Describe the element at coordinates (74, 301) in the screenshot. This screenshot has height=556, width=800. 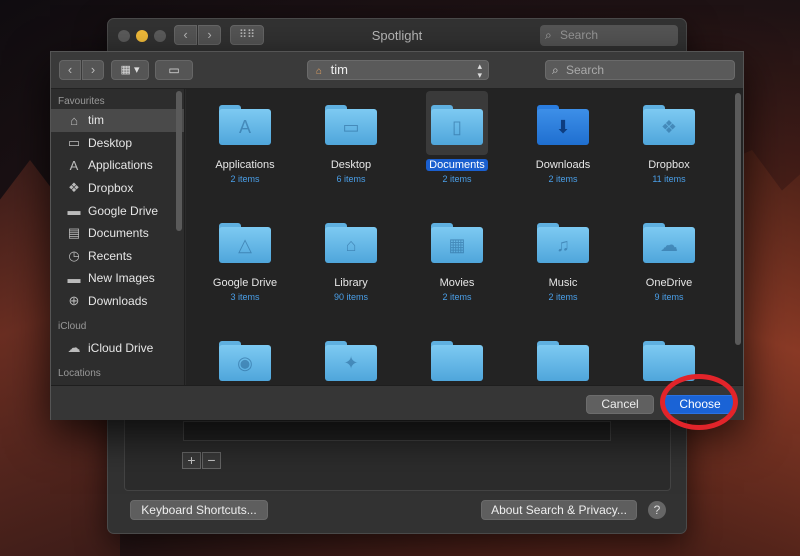
I see `download-icon: ⊕` at that location.